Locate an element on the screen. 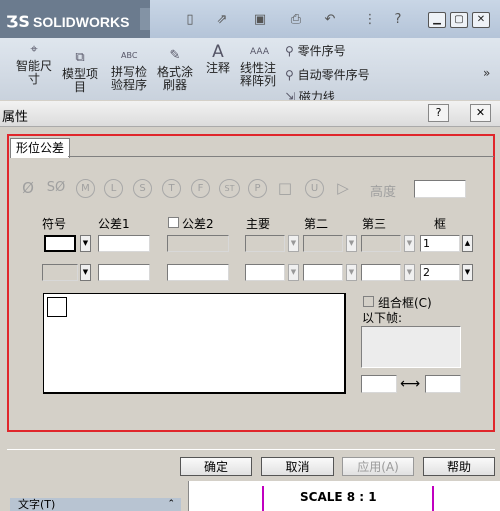 Image resolution: width=500 pixels, height=511 pixels. tolerance2-input-row1 is located at coordinates (198, 243).